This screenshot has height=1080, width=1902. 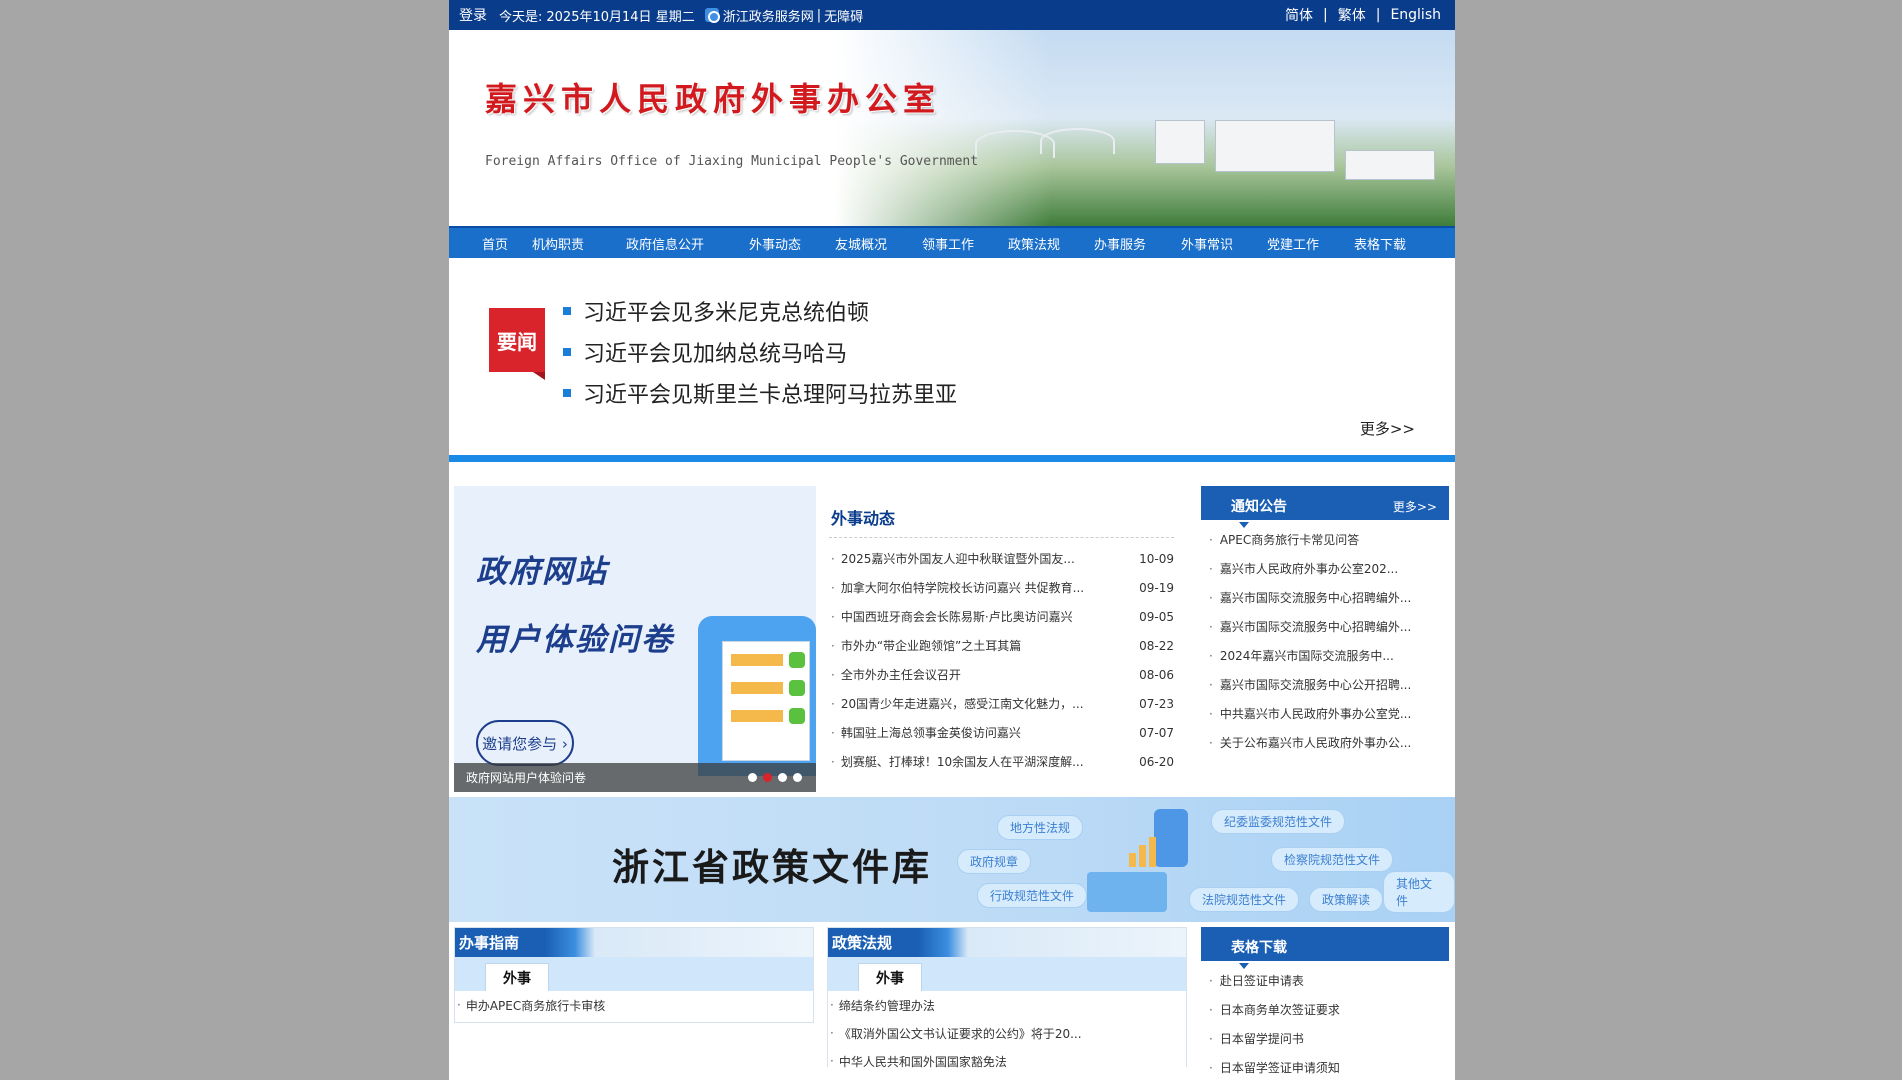 What do you see at coordinates (1001, 616) in the screenshot?
I see `news-item: · 中国西班牙商会会长陈易斯·卢比奥访问嘉兴 09-05` at bounding box center [1001, 616].